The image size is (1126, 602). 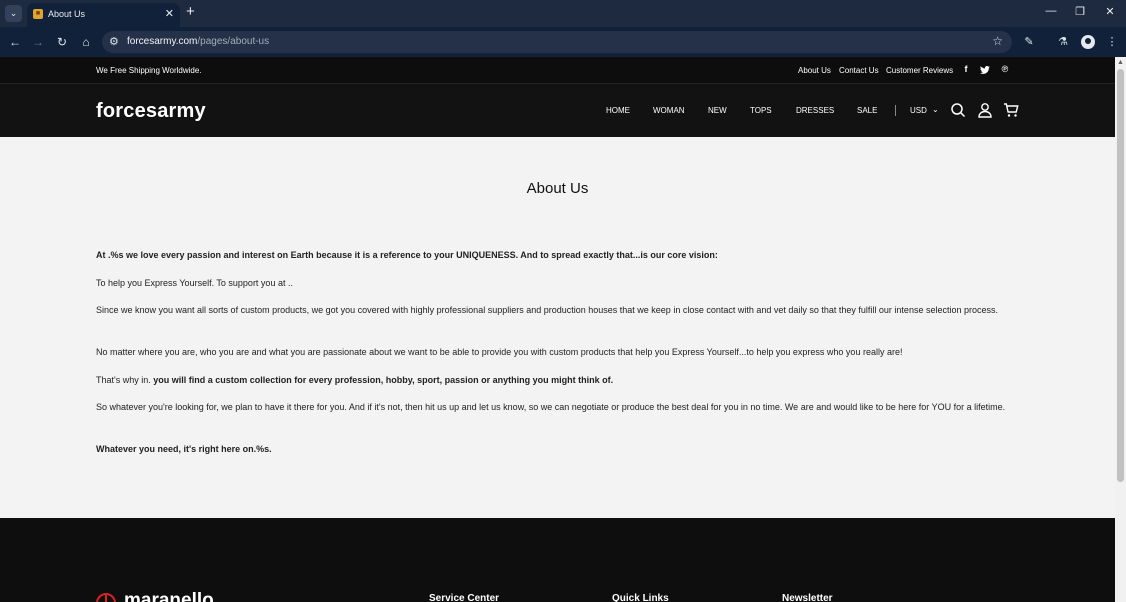 I want to click on currency-selector: USD, so click(x=918, y=110).